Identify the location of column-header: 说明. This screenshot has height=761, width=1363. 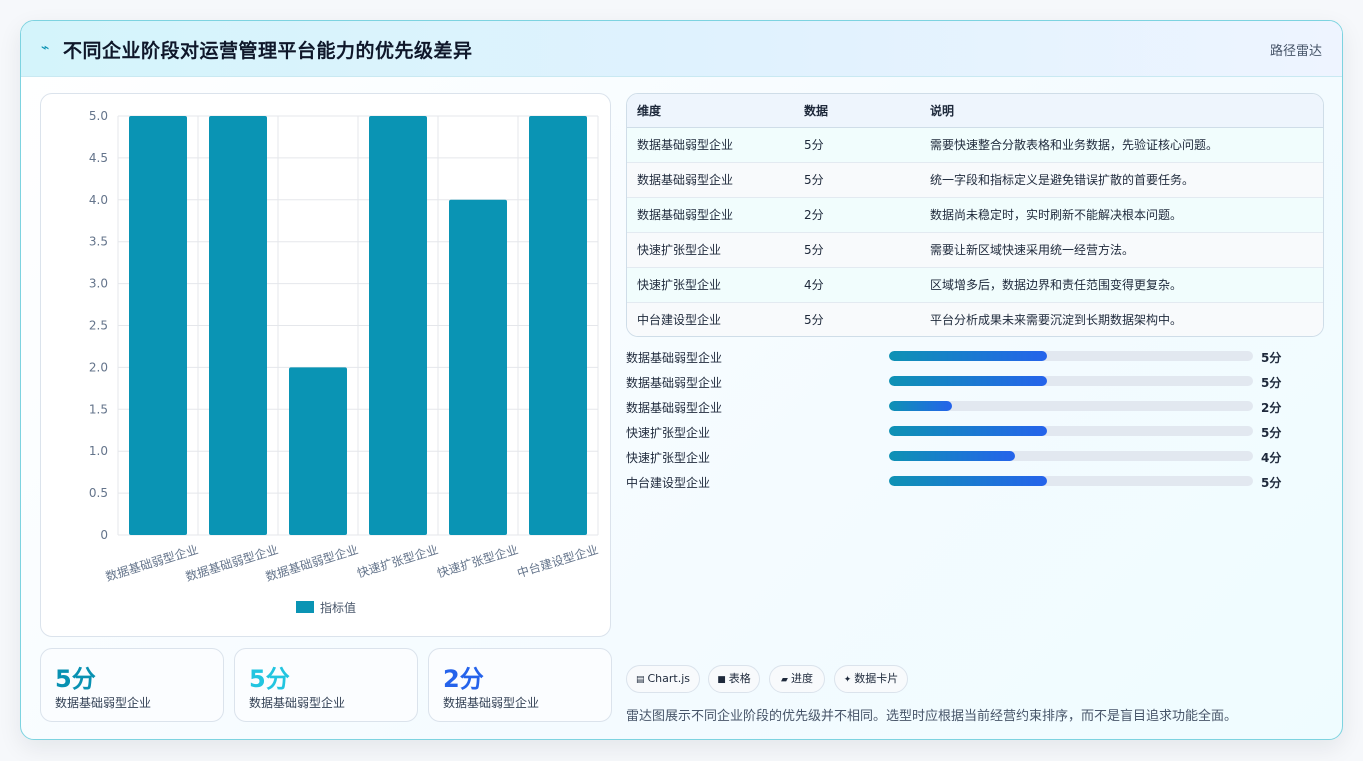
(1121, 111).